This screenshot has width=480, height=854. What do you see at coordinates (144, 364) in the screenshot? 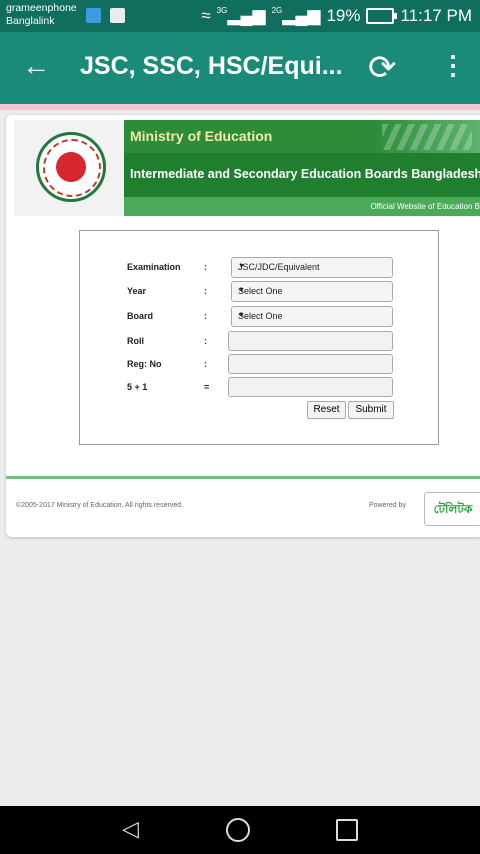
I see `reg-label: Reg: No` at bounding box center [144, 364].